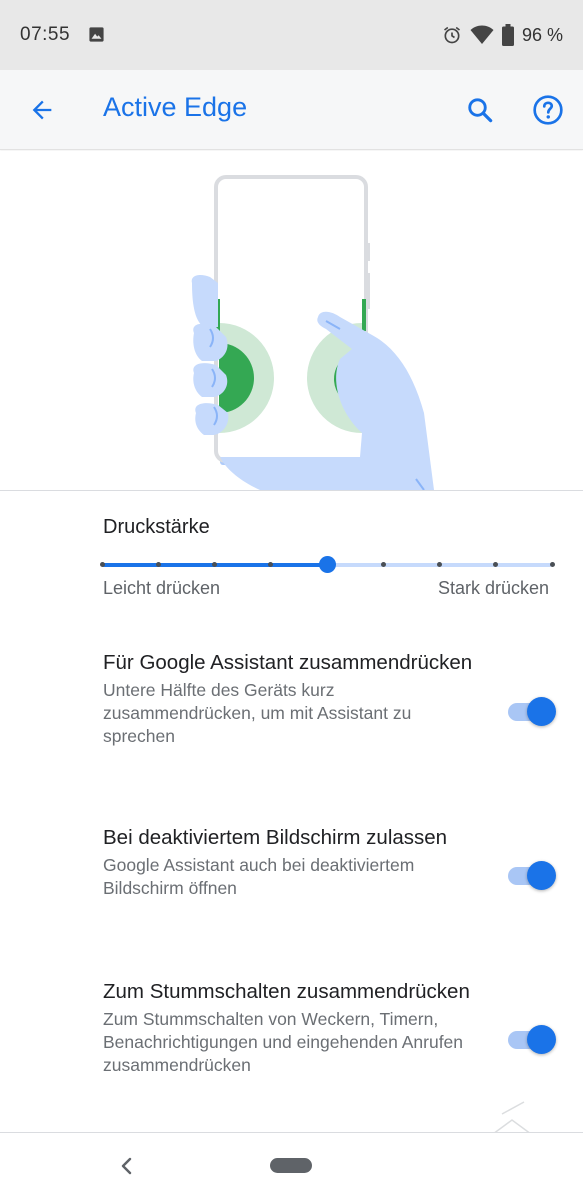 The height and width of the screenshot is (1200, 583). I want to click on setting-title: Bei deaktiviertem Bildschirm zulassen, so click(275, 837).